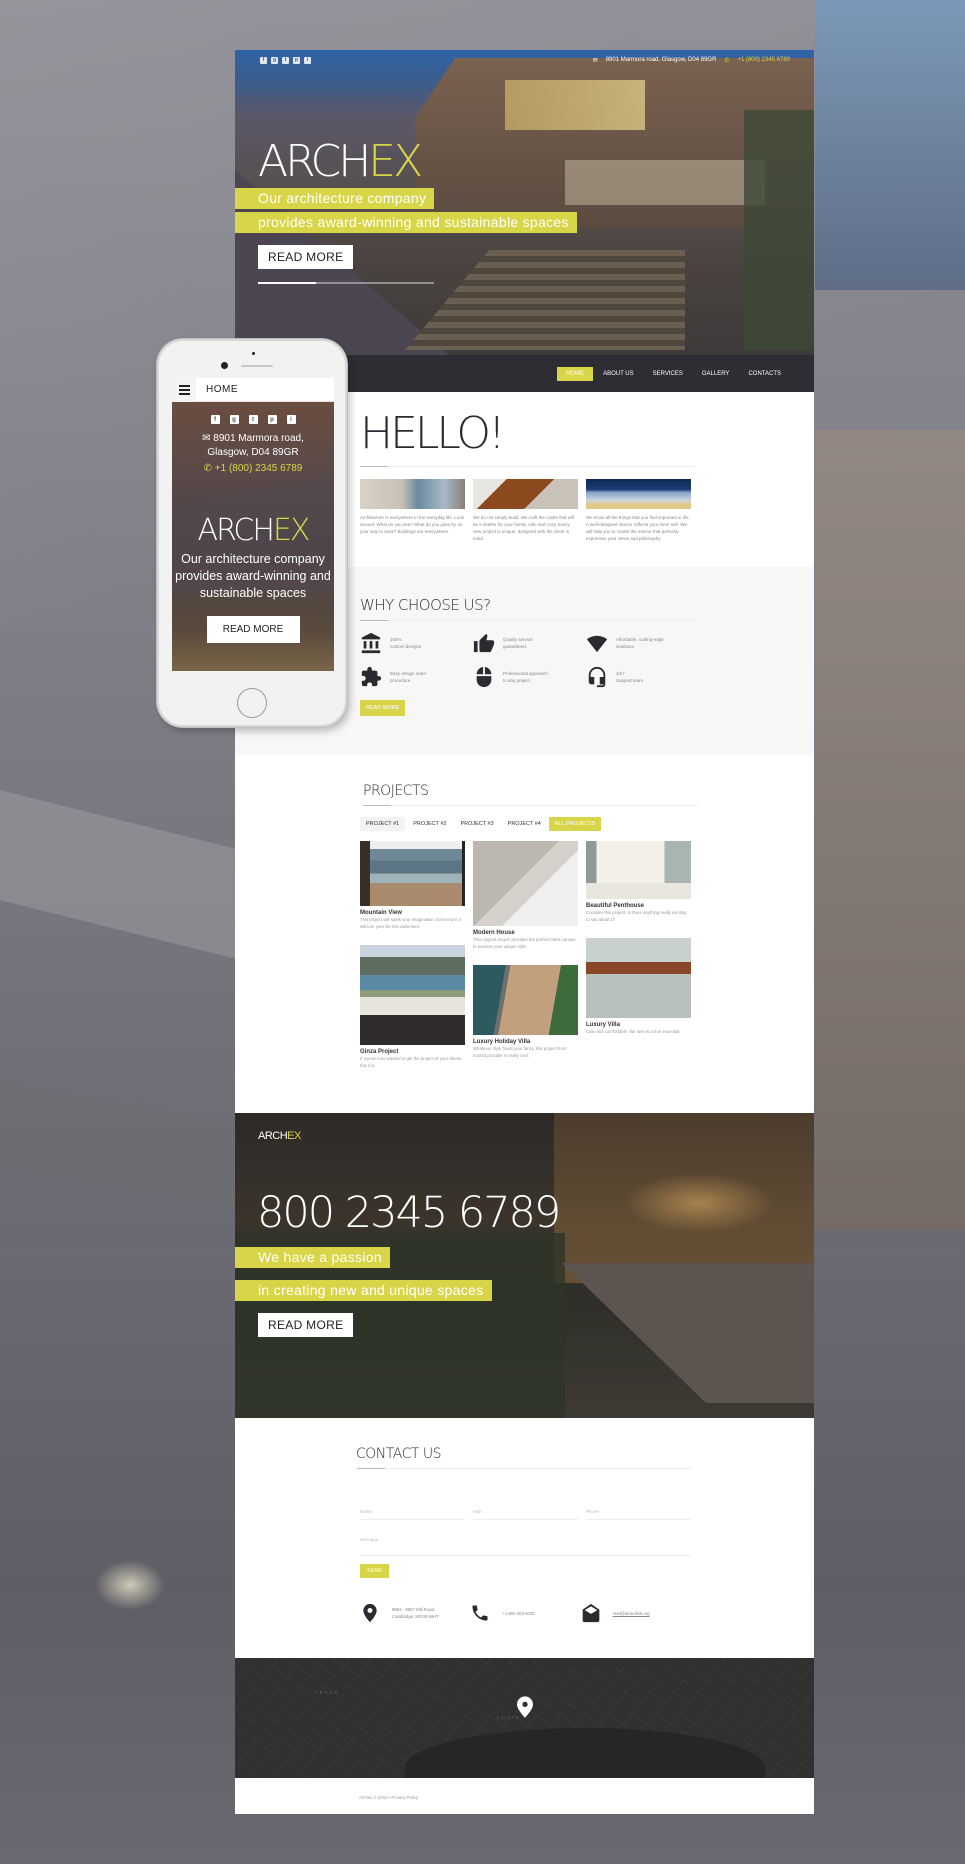  What do you see at coordinates (764, 374) in the screenshot?
I see `nav-contacts: CONTACTS` at bounding box center [764, 374].